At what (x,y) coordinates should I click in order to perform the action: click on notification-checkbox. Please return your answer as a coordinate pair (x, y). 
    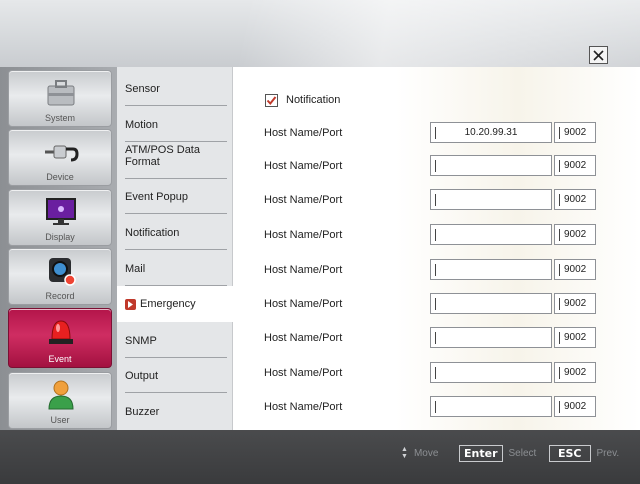
    Looking at the image, I should click on (271, 100).